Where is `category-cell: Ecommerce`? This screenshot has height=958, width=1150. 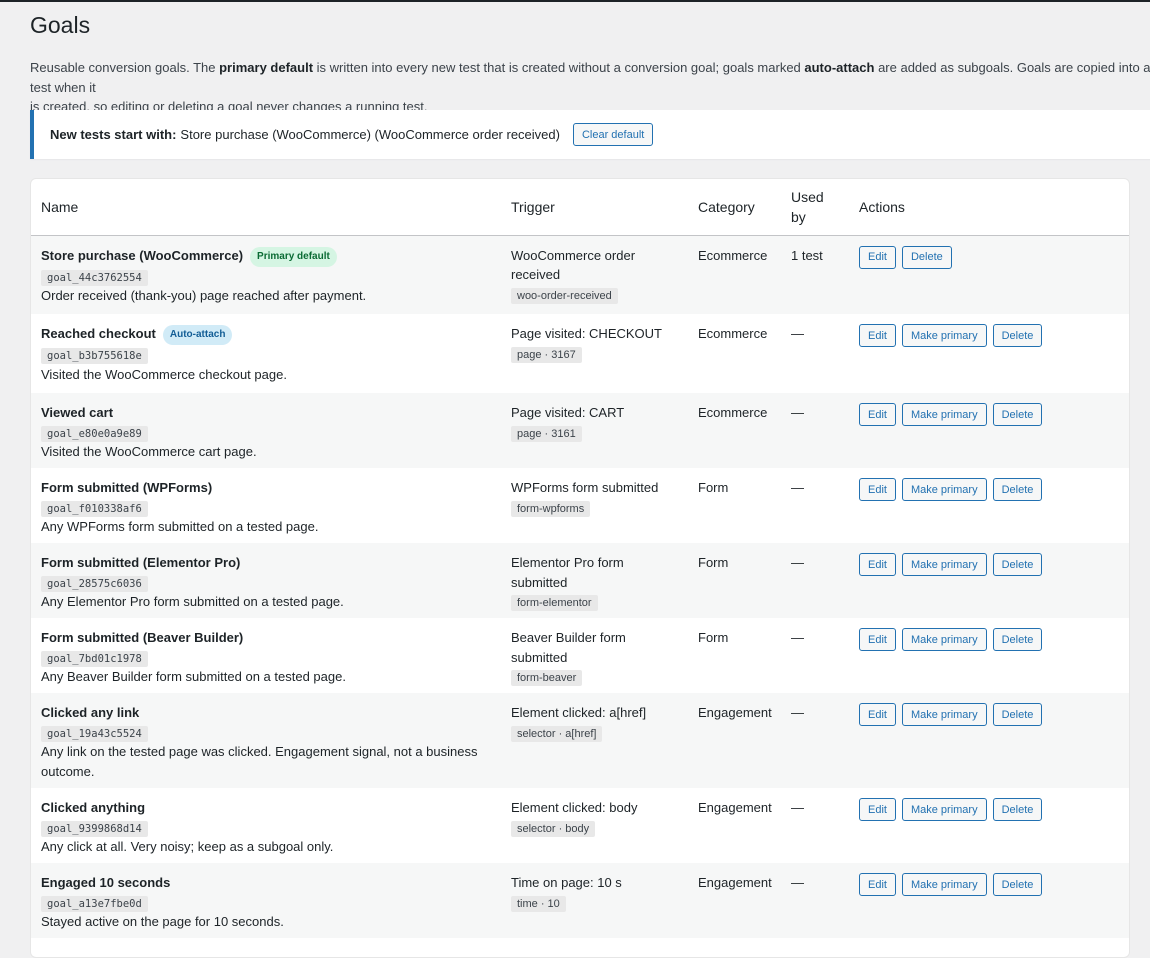
category-cell: Ecommerce is located at coordinates (734, 353).